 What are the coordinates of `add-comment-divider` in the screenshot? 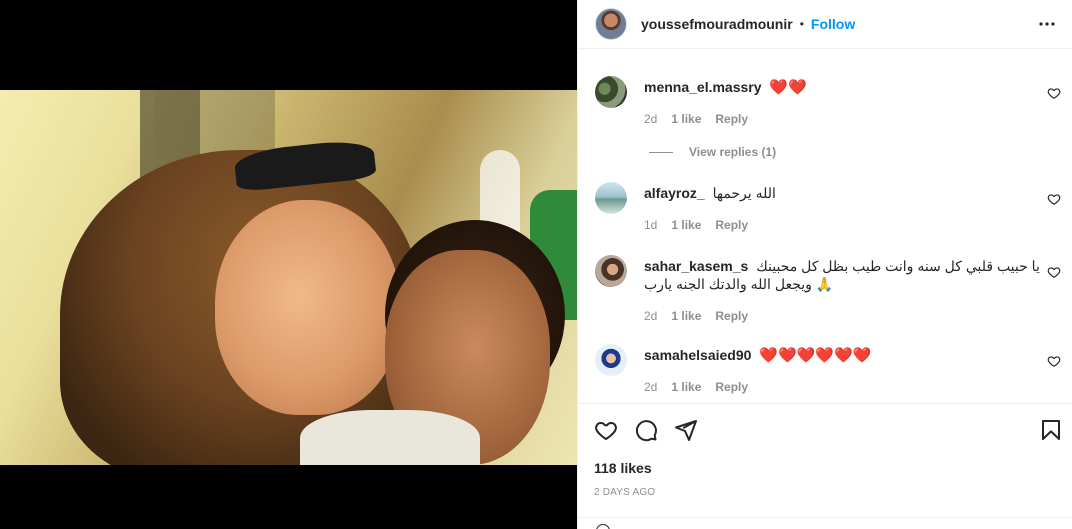 It's located at (825, 517).